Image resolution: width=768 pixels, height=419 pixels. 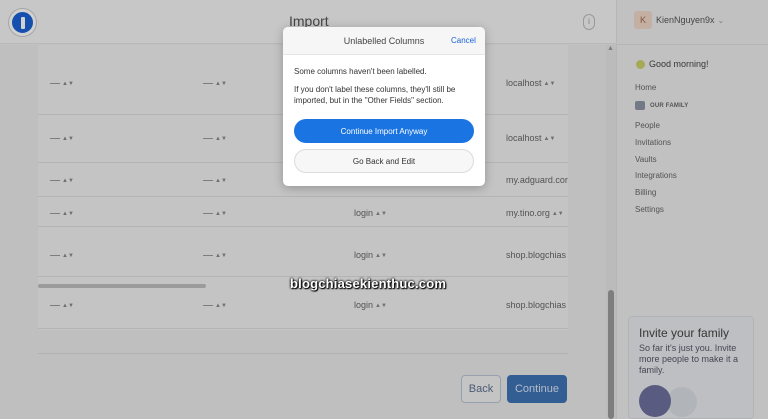 I want to click on cancel-button: Cancel, so click(x=463, y=40).